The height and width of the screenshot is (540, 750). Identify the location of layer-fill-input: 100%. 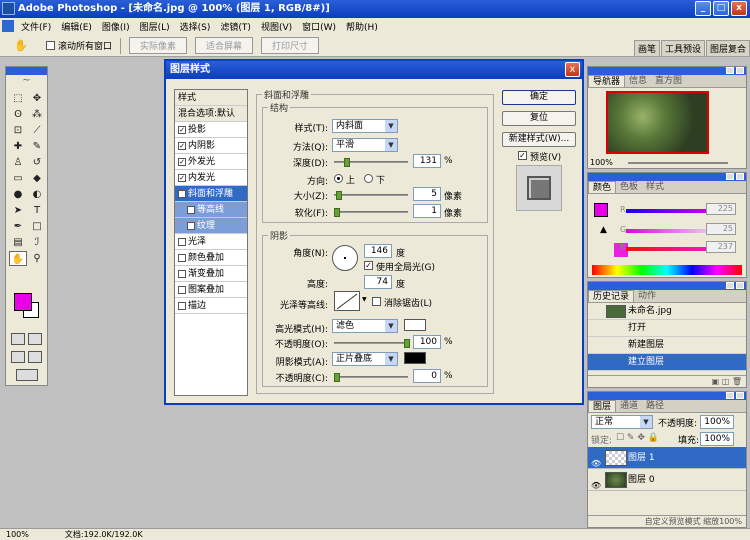
(717, 439).